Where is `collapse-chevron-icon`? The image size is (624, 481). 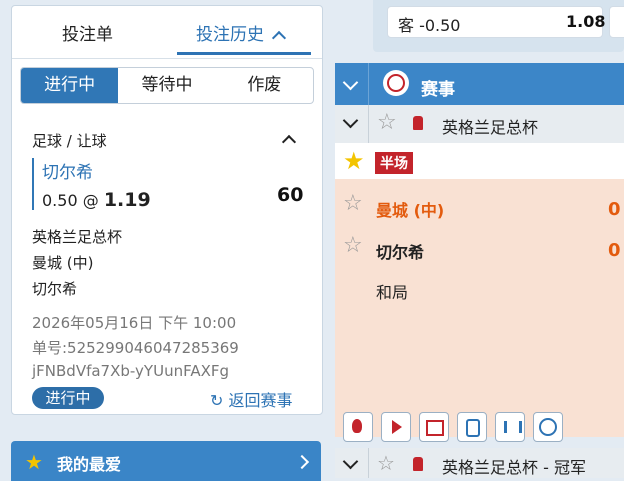
collapse-chevron-icon is located at coordinates (289, 142).